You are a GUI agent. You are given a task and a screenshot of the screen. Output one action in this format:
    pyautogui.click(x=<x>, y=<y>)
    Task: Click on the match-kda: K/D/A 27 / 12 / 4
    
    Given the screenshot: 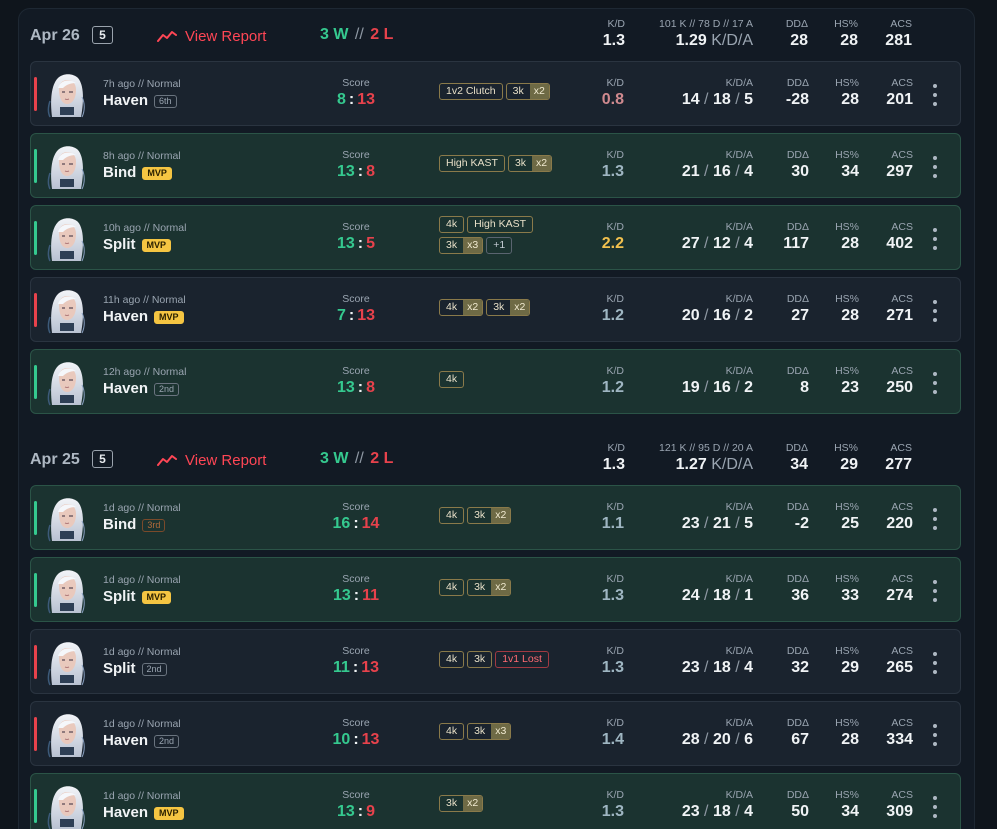 What is the action you would take?
    pyautogui.click(x=702, y=237)
    